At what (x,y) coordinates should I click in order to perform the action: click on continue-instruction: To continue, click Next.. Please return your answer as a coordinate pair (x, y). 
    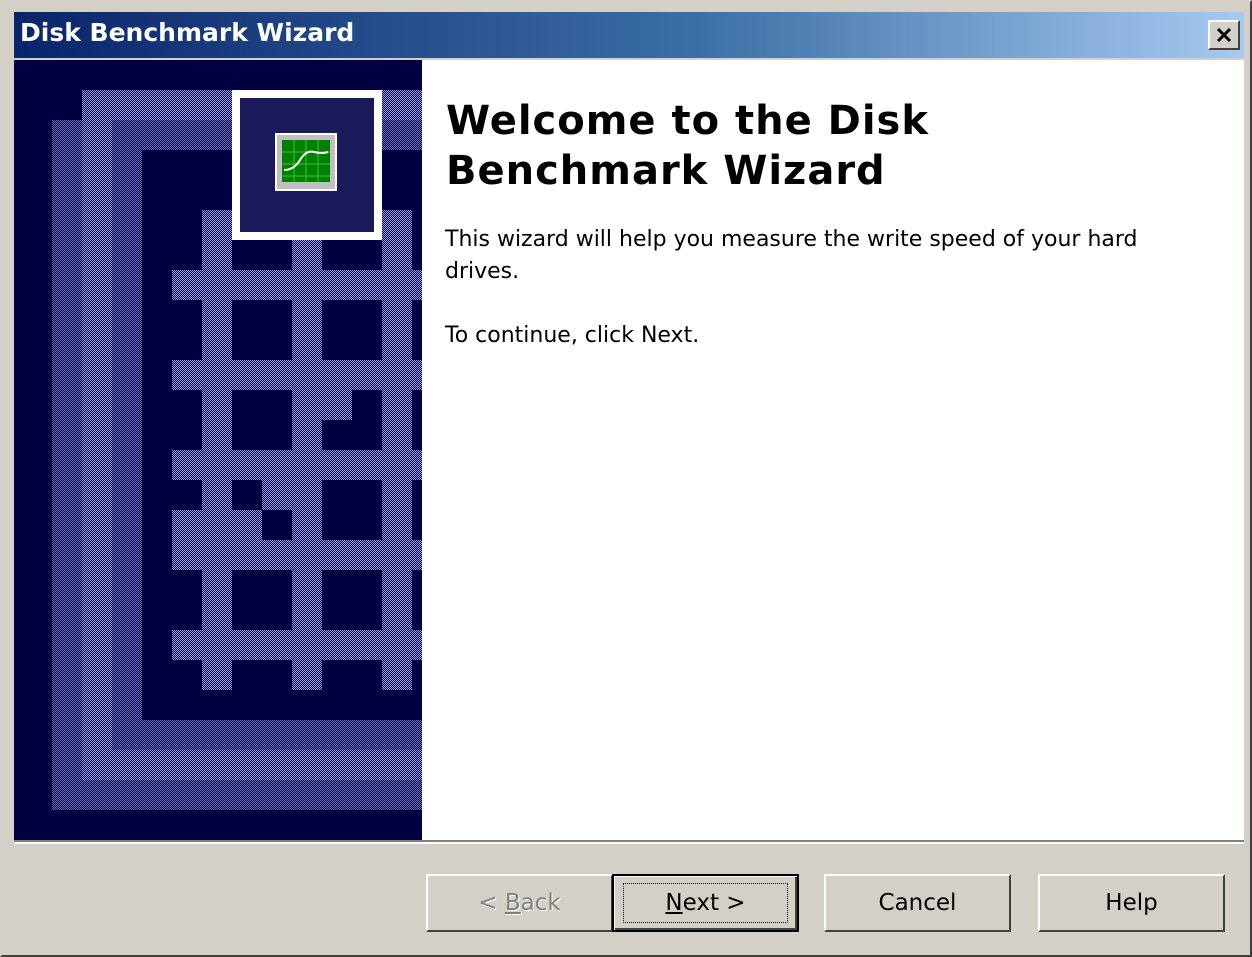
    Looking at the image, I should click on (572, 335).